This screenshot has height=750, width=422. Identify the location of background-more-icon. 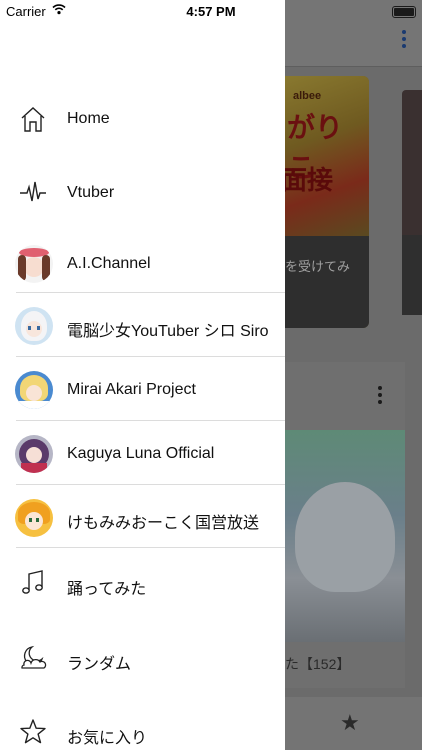
(404, 40).